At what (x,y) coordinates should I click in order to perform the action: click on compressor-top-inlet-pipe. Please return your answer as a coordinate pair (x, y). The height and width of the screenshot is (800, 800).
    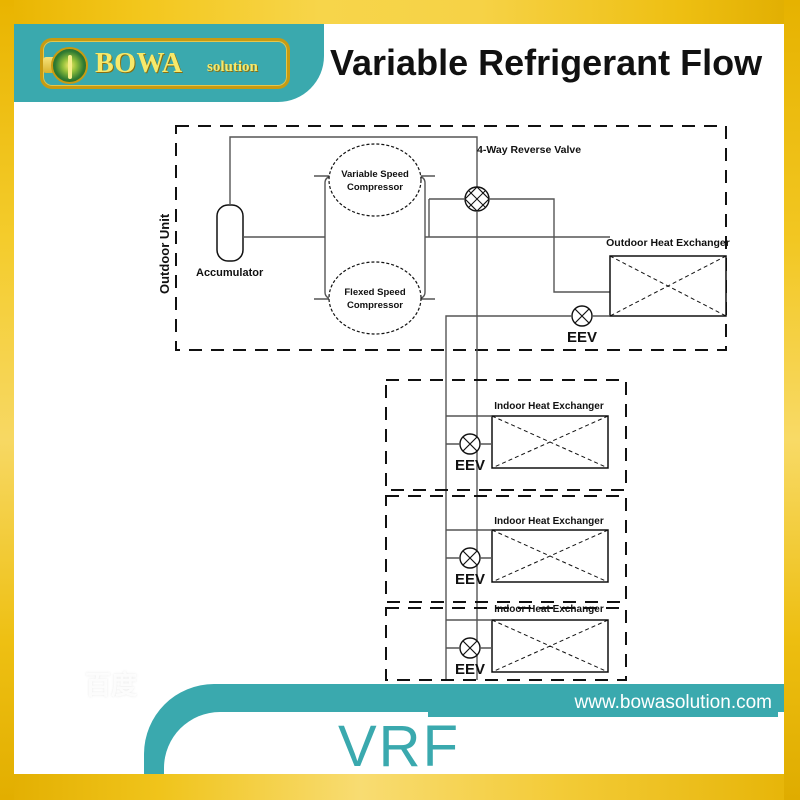
    Looking at the image, I should click on (323, 206).